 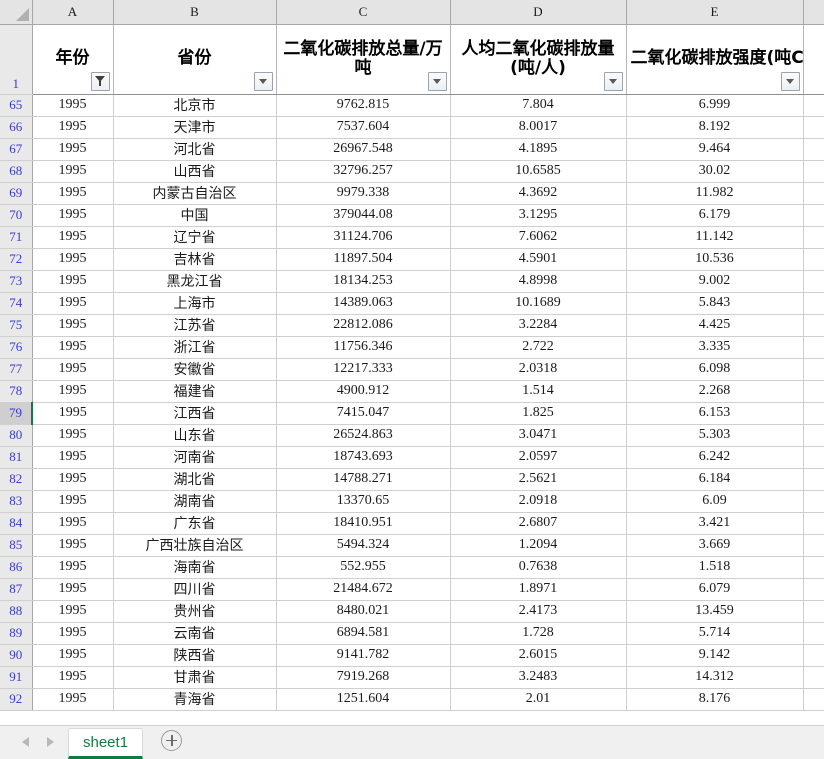 What do you see at coordinates (363, 501) in the screenshot?
I see `cell-c83: 13370.65` at bounding box center [363, 501].